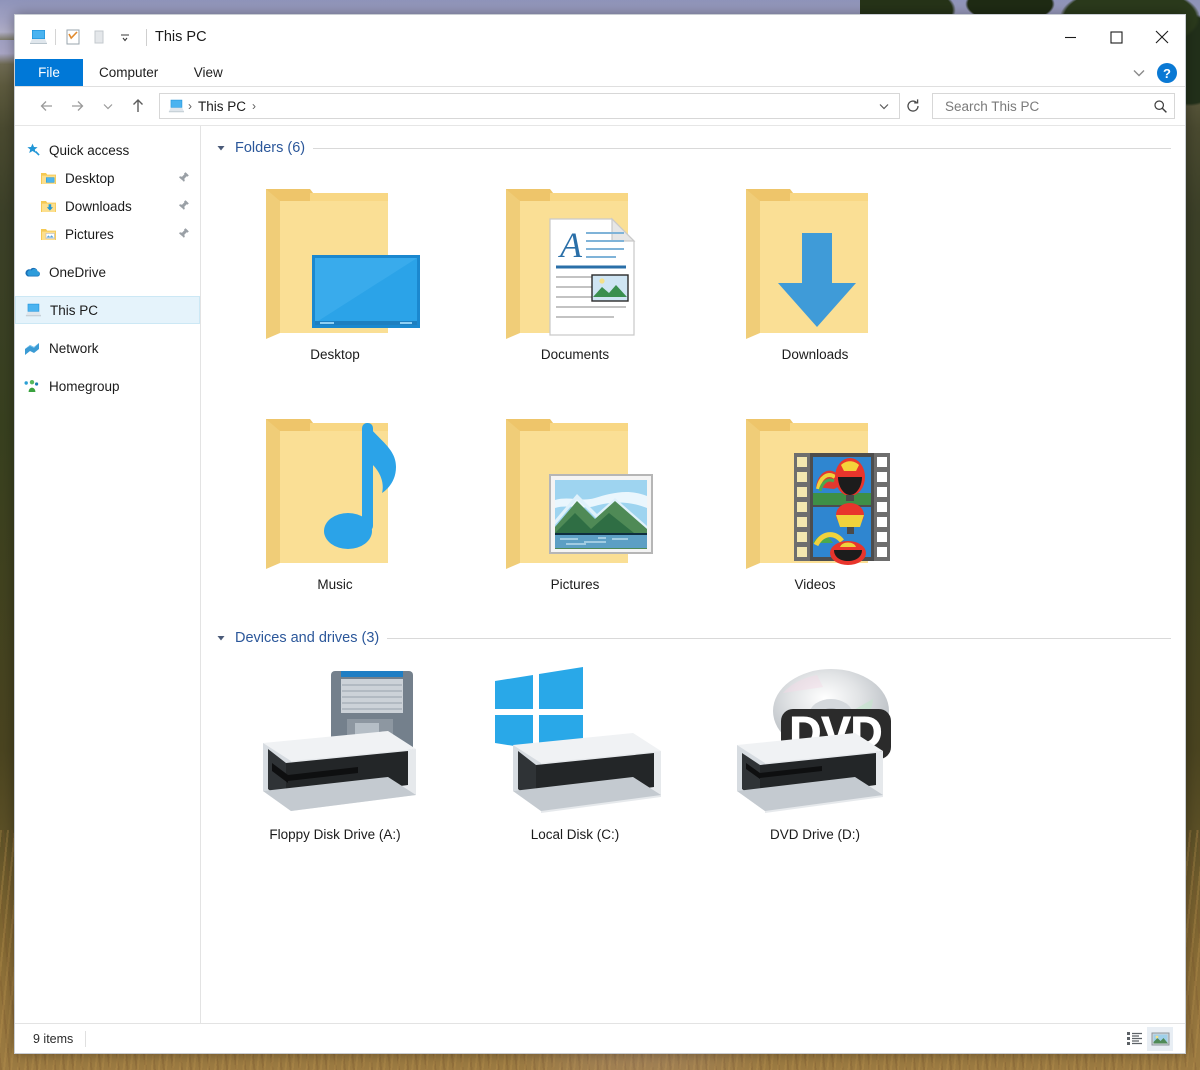  What do you see at coordinates (222, 106) in the screenshot?
I see `breadcrumb-this-pc: This PC` at bounding box center [222, 106].